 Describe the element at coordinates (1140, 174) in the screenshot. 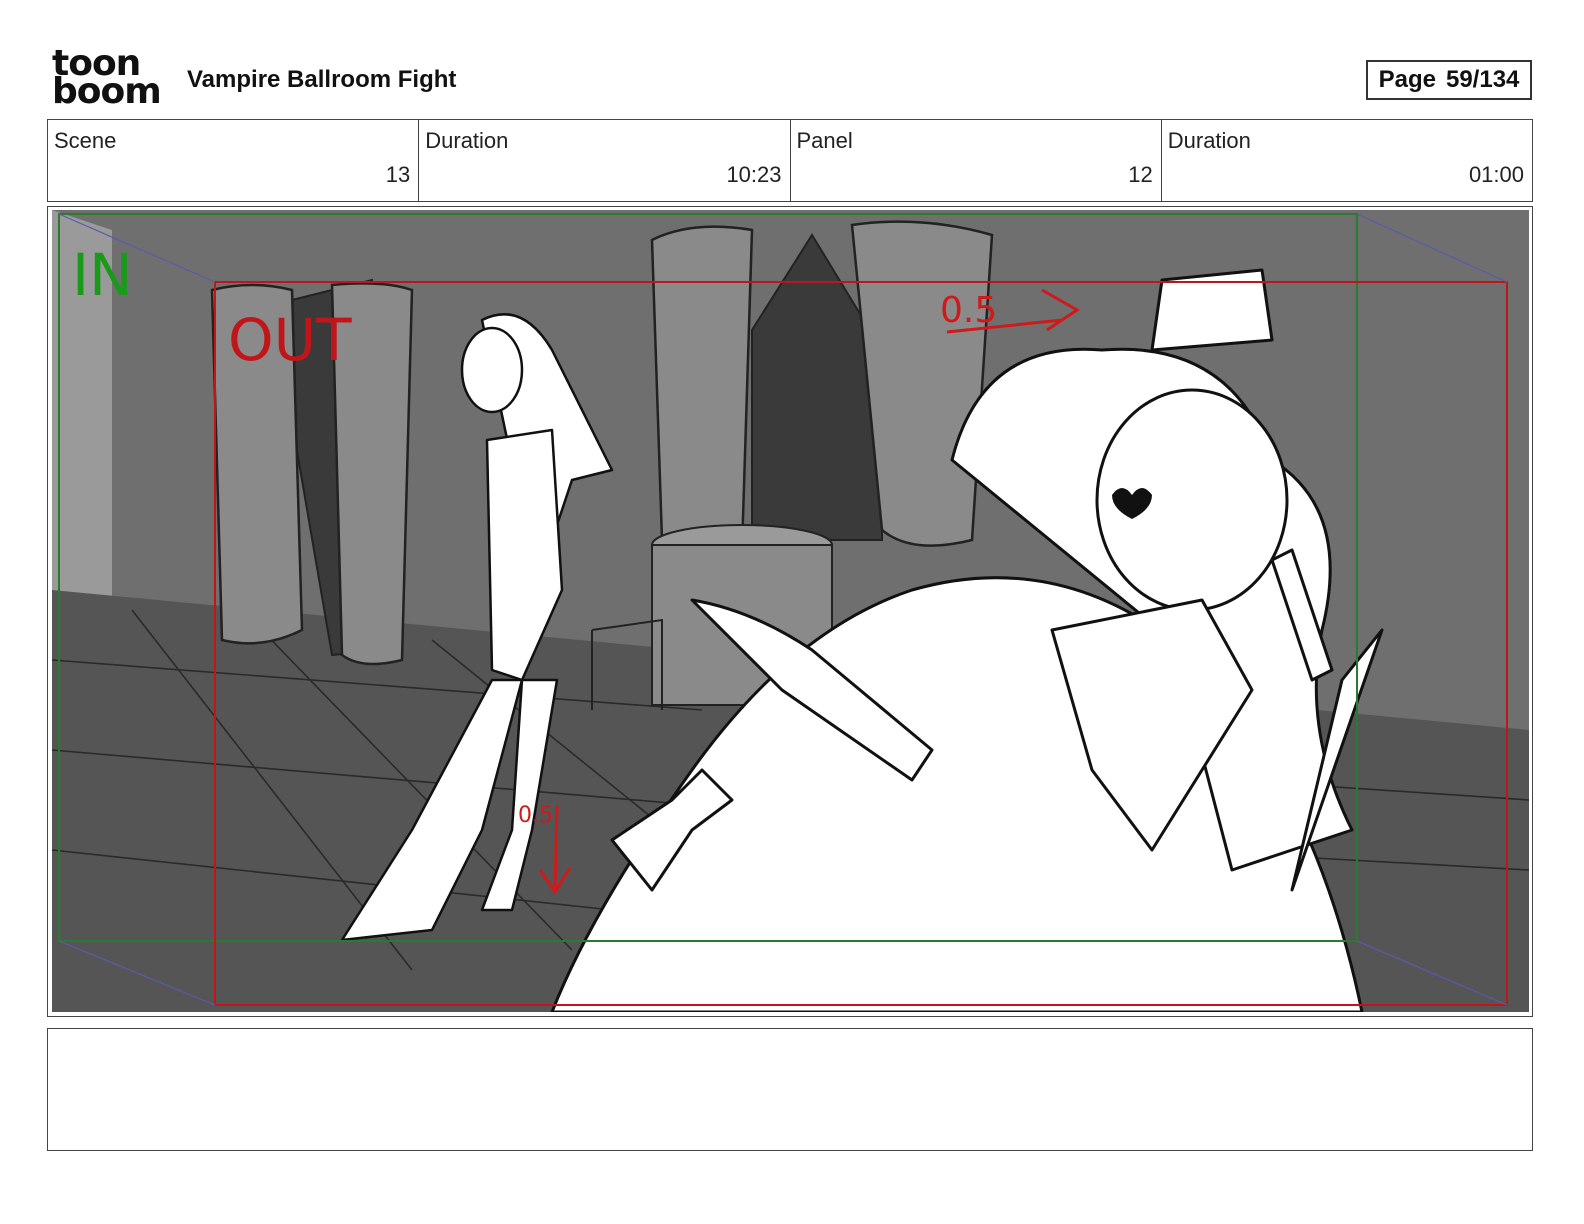

I see `panel-value: 12` at that location.